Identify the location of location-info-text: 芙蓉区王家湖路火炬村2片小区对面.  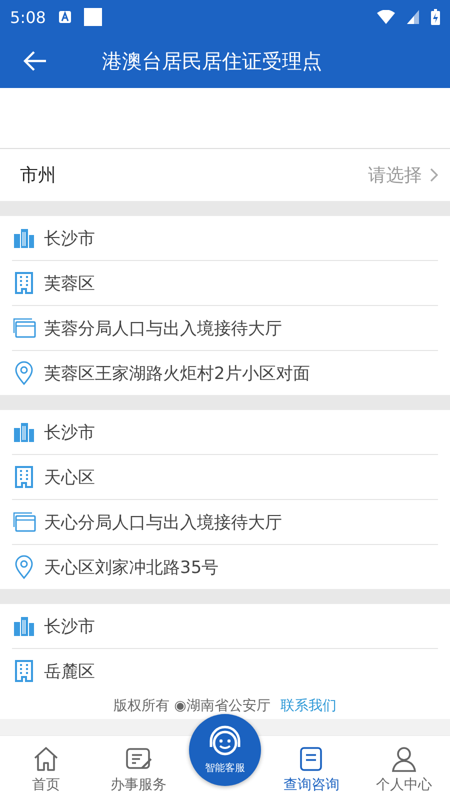
(177, 373).